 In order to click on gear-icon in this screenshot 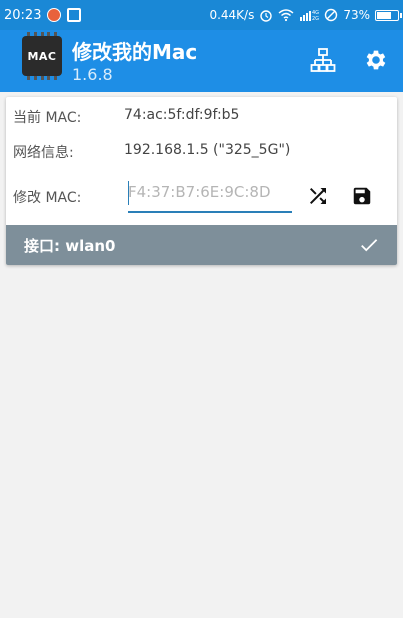, I will do `click(376, 60)`.